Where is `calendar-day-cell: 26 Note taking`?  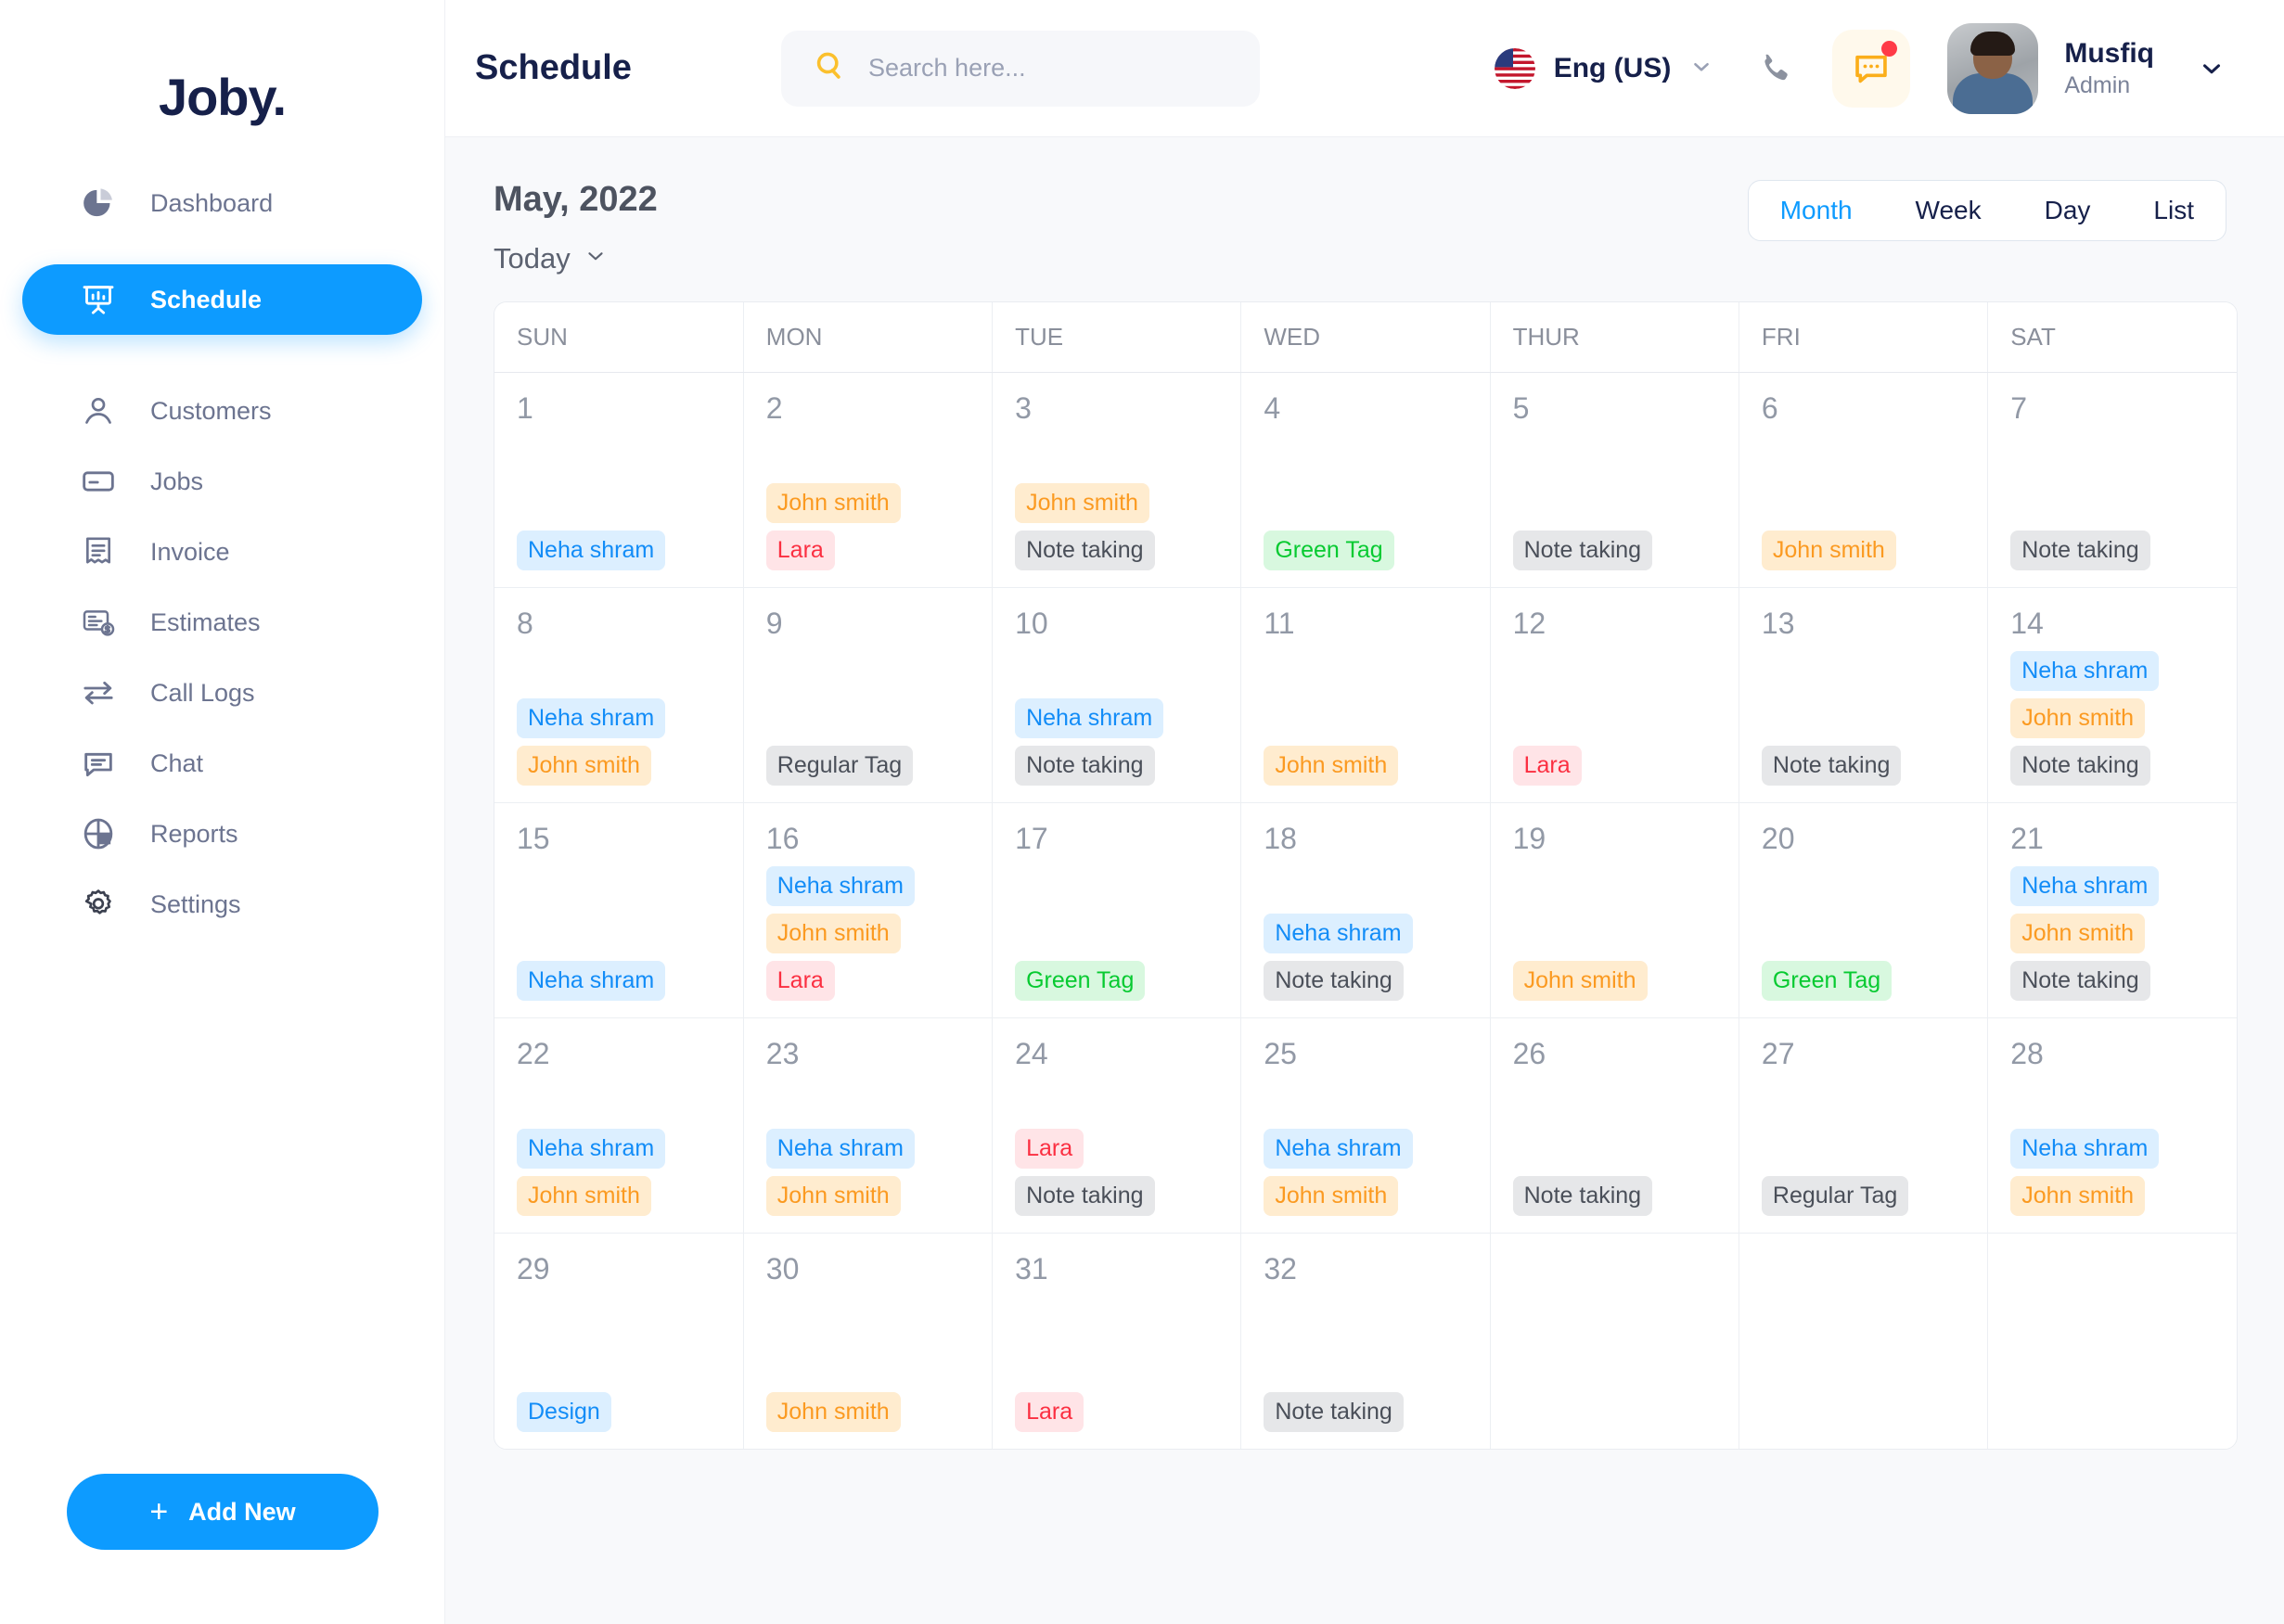 calendar-day-cell: 26 Note taking is located at coordinates (1614, 1125).